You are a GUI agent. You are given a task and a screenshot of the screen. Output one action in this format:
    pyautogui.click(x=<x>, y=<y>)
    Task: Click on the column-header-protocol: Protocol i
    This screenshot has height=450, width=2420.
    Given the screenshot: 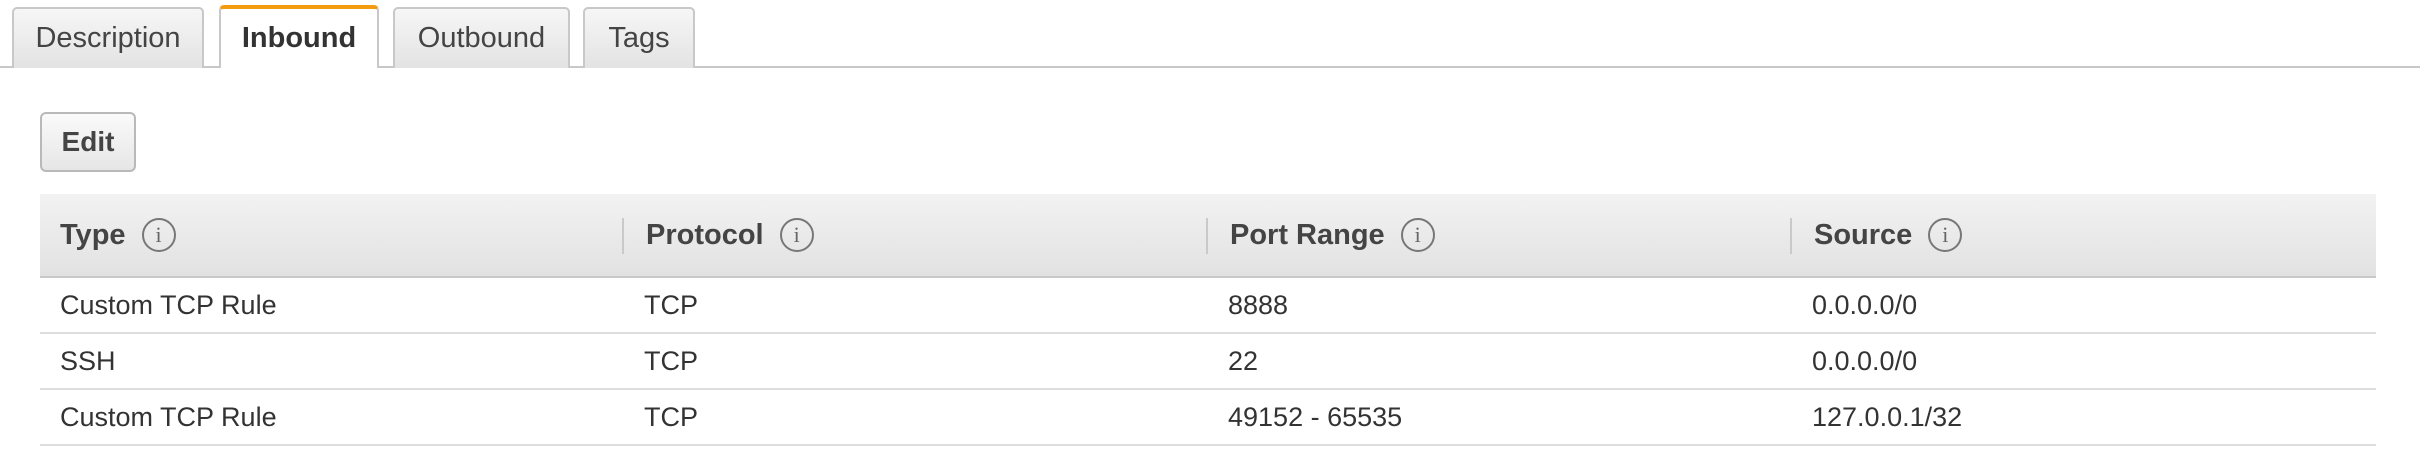 What is the action you would take?
    pyautogui.click(x=730, y=235)
    